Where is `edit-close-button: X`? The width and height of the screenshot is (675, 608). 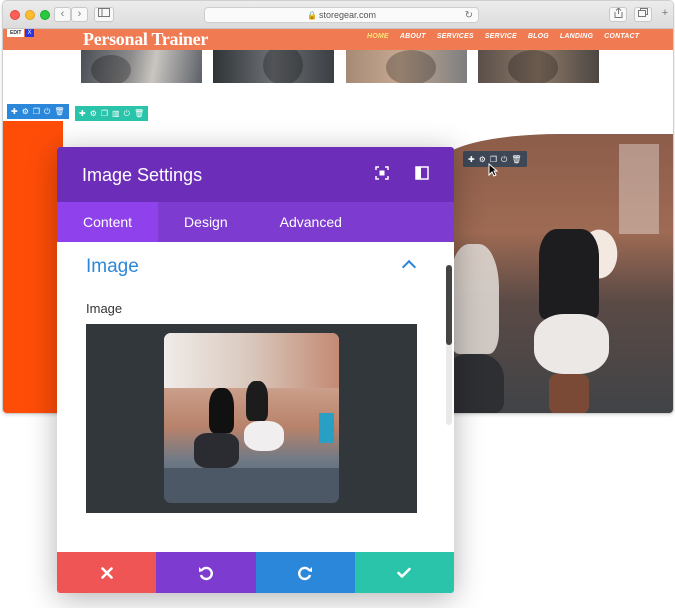
edit-close-button: X is located at coordinates (29, 33).